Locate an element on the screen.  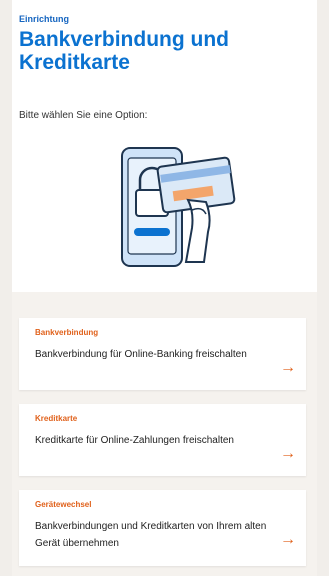
page-kicker: Einrichtung is located at coordinates (44, 19).